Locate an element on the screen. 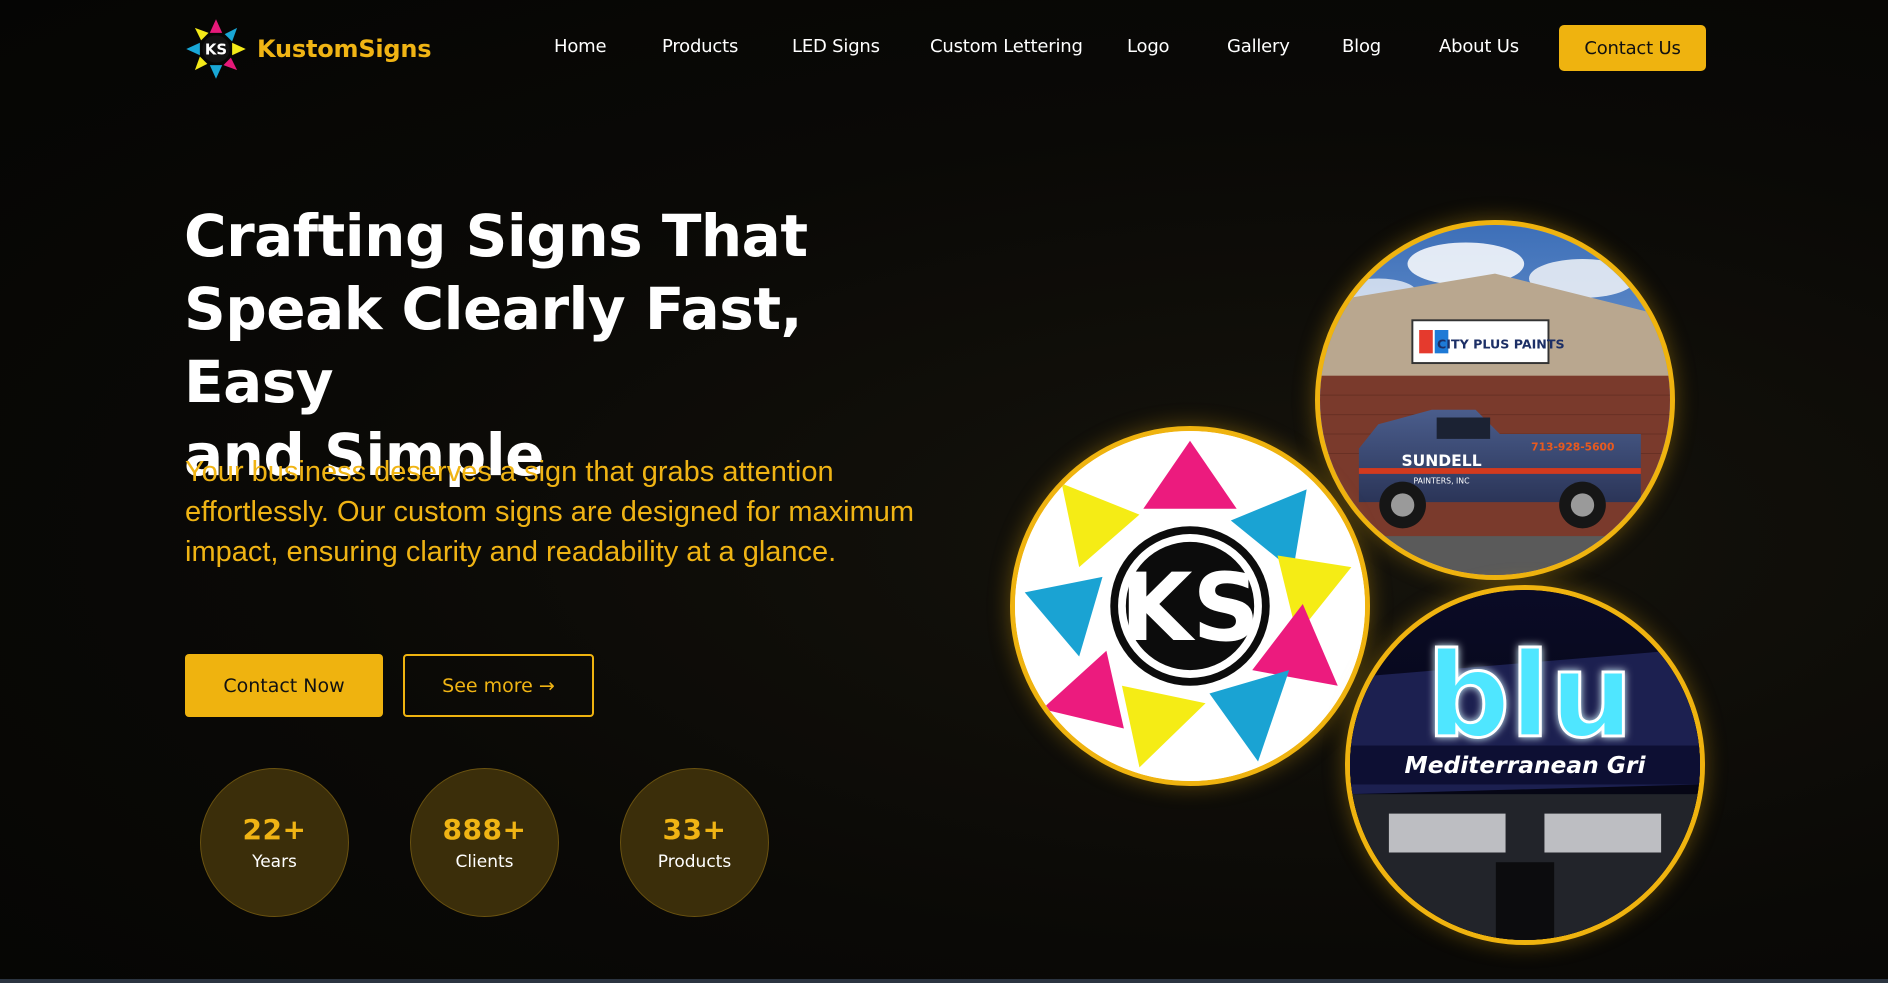  gallery-image-logo: KS is located at coordinates (1190, 606).